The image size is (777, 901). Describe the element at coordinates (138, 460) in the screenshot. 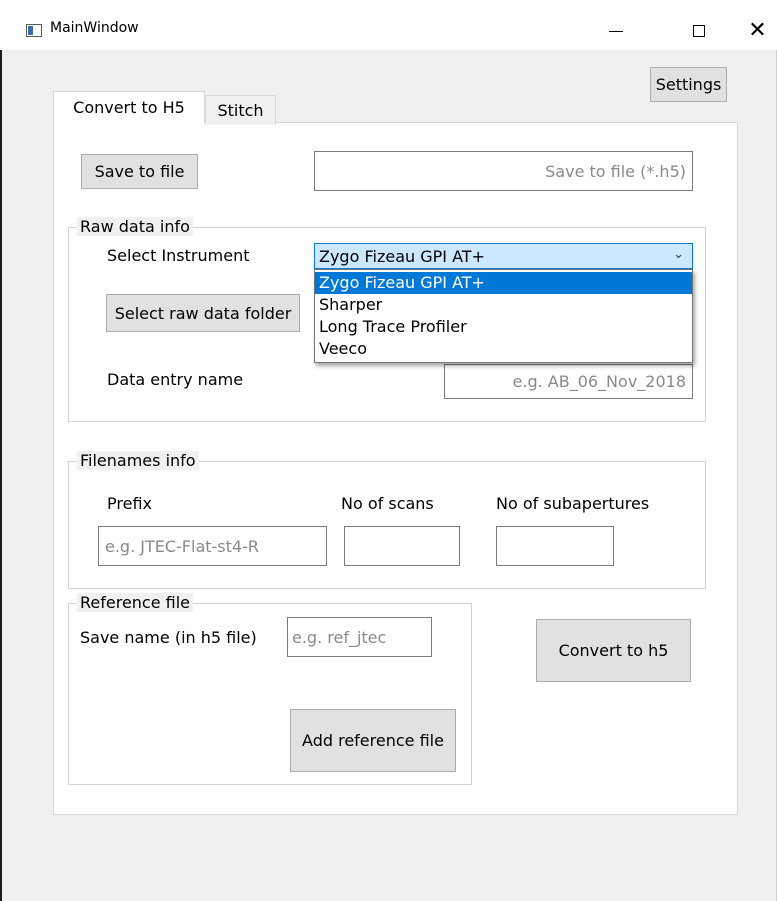

I see `filenames-legend: Filenames info` at that location.